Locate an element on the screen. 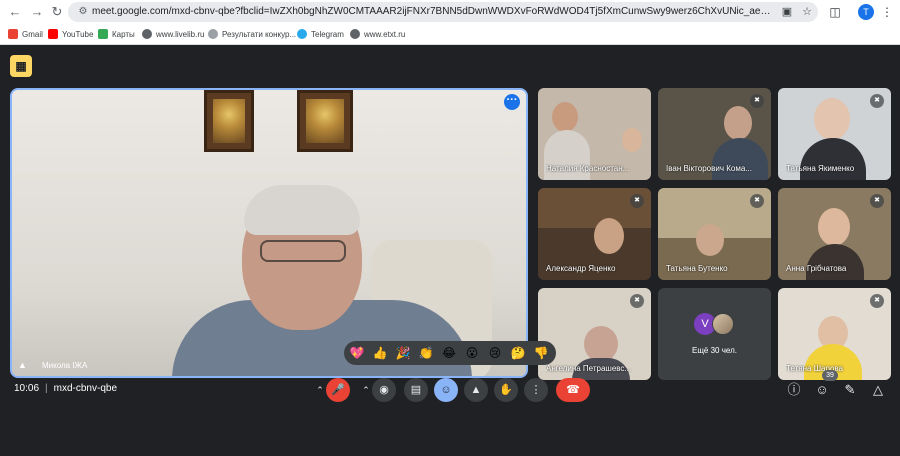  leave-call-button: ☎ is located at coordinates (573, 390).